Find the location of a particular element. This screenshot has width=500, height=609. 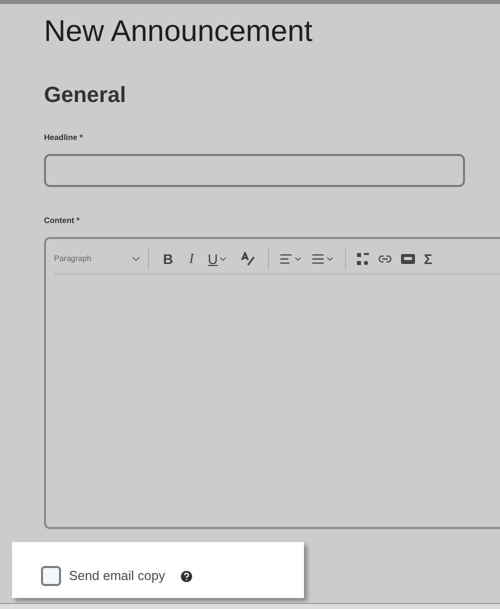

checkbox-label: Send email copy is located at coordinates (117, 576).